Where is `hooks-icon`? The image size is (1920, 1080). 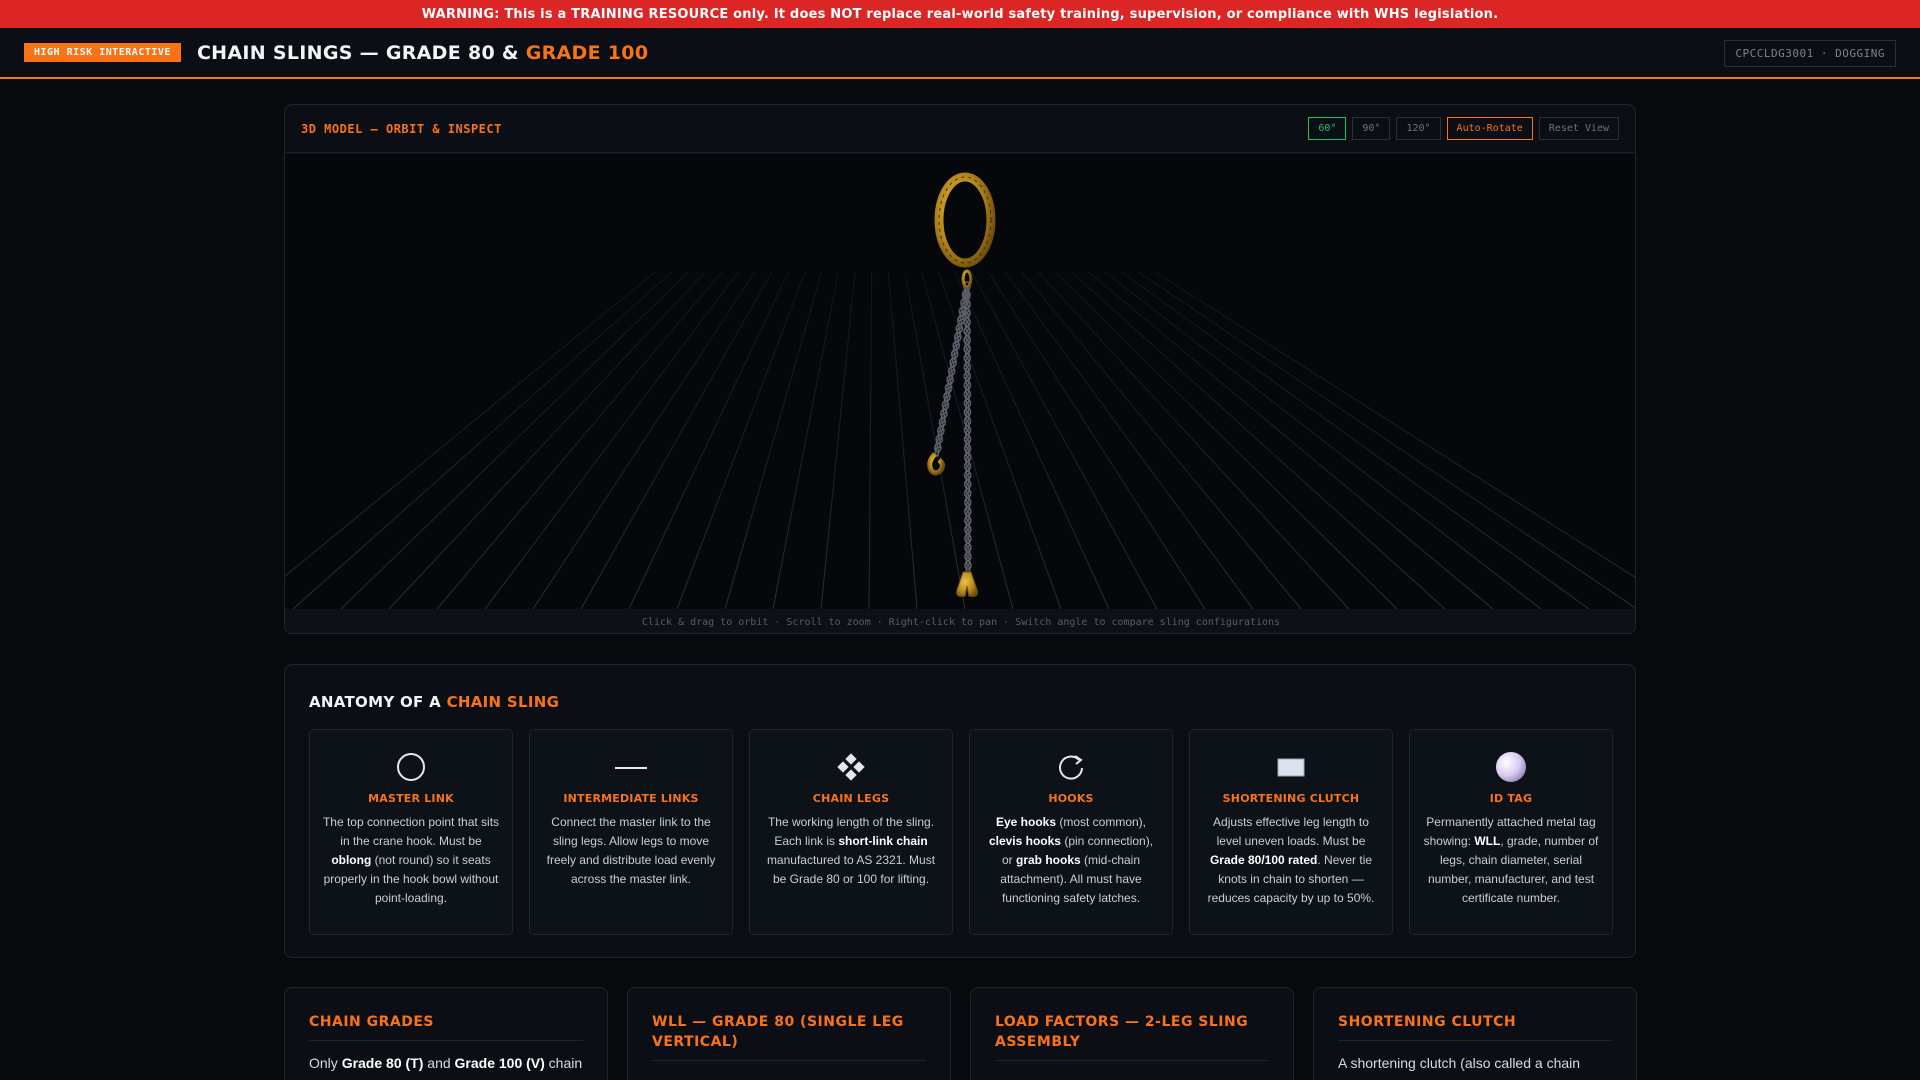
hooks-icon is located at coordinates (1071, 767).